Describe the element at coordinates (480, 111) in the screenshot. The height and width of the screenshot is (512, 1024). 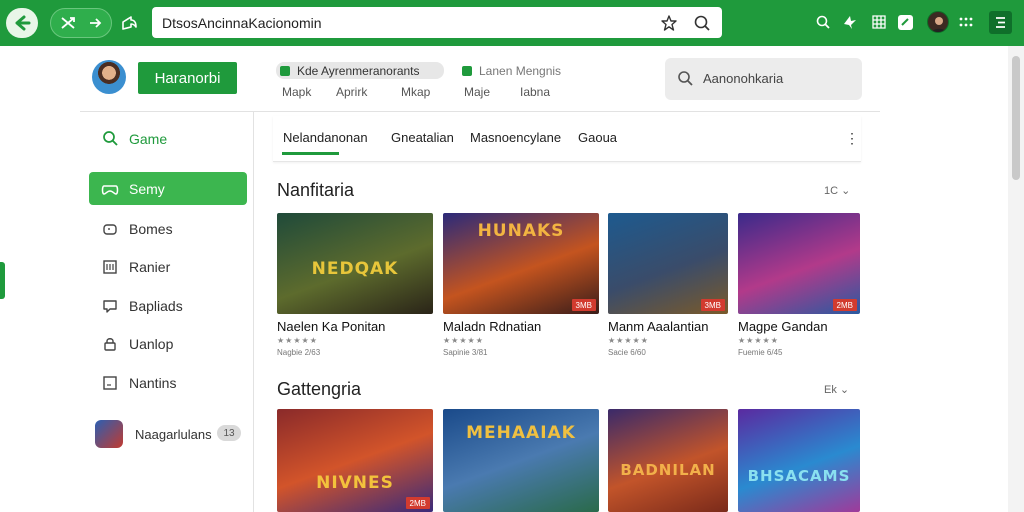
I see `header-divider` at that location.